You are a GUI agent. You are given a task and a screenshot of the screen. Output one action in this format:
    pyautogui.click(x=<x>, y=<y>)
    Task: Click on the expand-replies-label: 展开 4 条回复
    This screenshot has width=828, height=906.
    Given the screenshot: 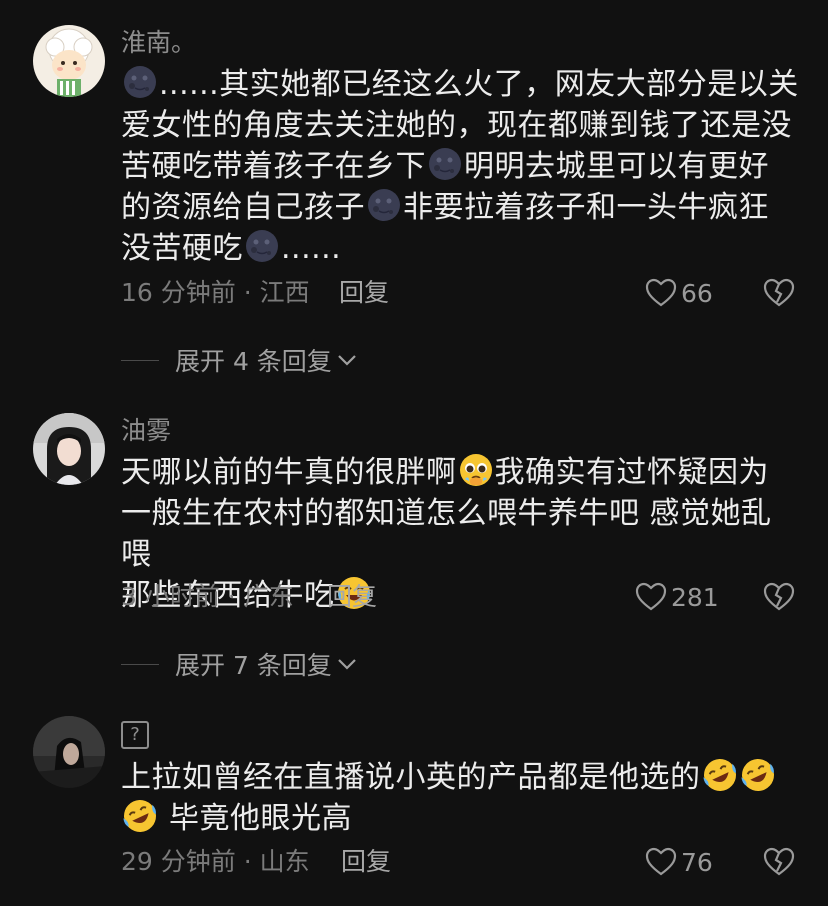 What is the action you would take?
    pyautogui.click(x=253, y=361)
    